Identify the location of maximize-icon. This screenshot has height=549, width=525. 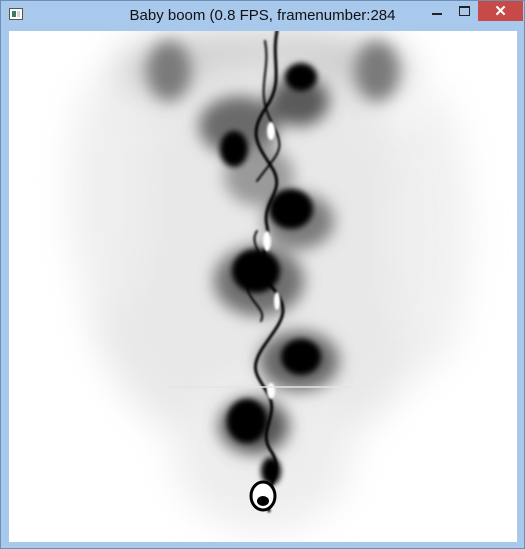
(464, 11).